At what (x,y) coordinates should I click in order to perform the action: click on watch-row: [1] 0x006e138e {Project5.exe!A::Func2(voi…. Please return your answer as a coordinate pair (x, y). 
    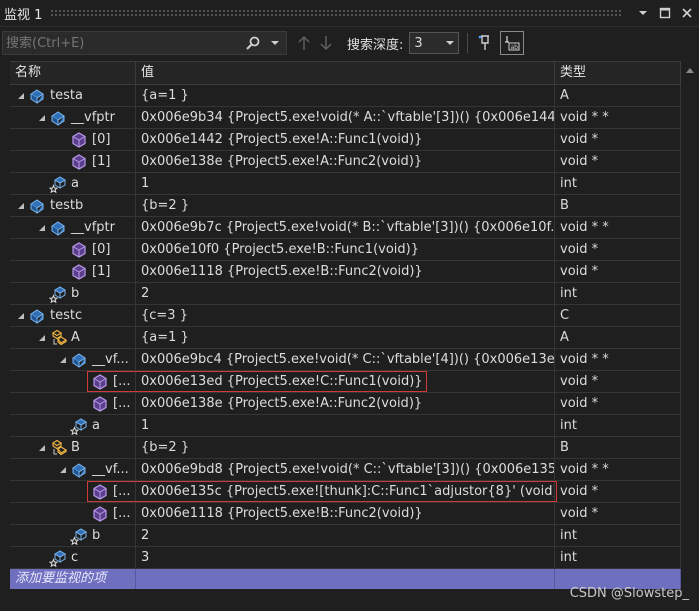
    Looking at the image, I should click on (345, 162).